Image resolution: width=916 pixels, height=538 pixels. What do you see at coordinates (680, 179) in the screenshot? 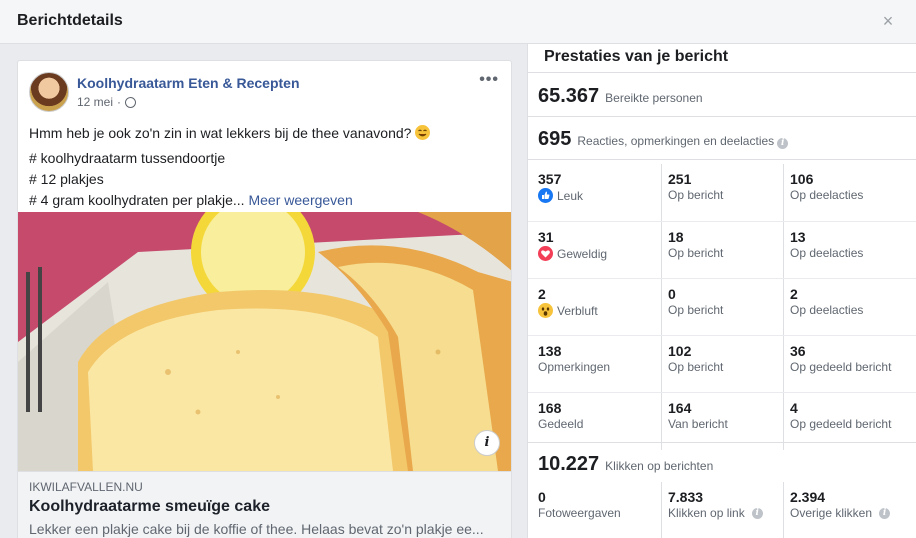
I see `likes-on-post: 251` at bounding box center [680, 179].